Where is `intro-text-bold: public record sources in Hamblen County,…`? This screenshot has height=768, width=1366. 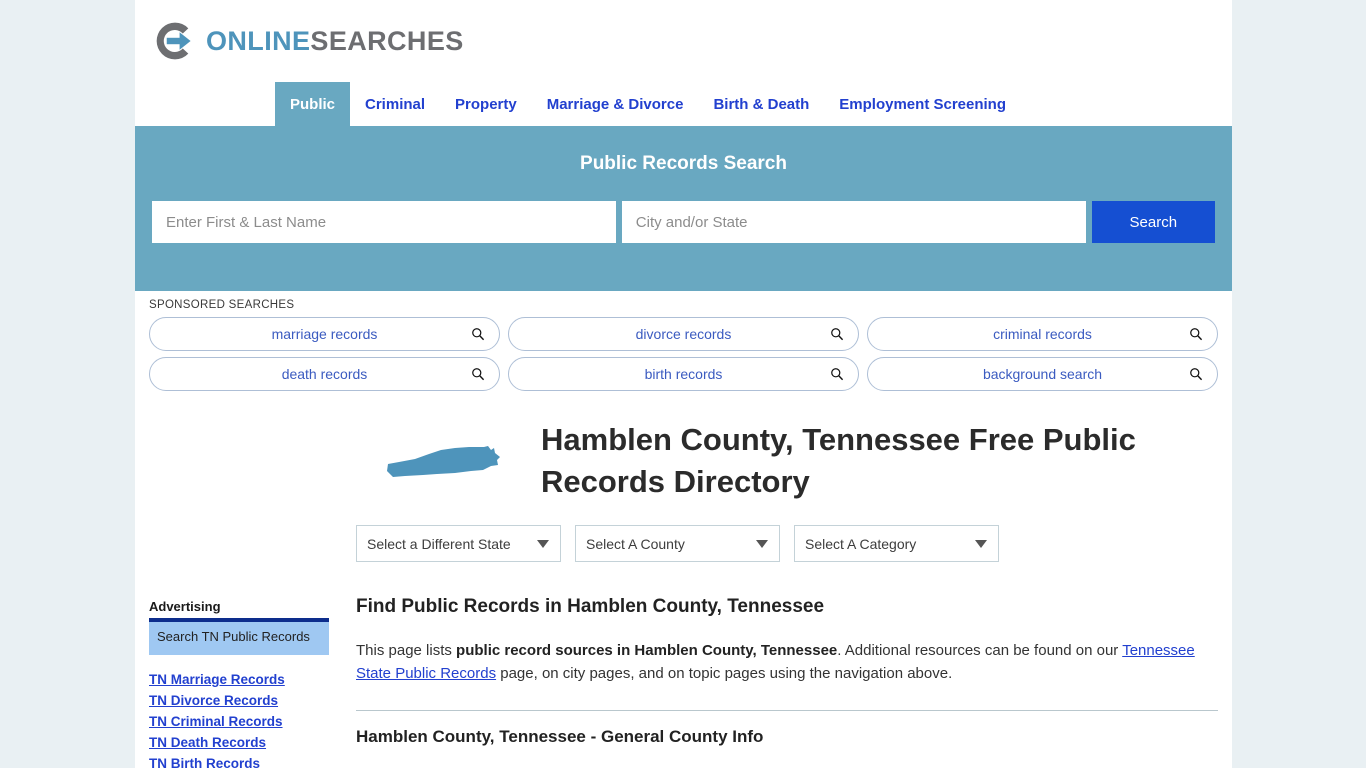 intro-text-bold: public record sources in Hamblen County,… is located at coordinates (647, 651).